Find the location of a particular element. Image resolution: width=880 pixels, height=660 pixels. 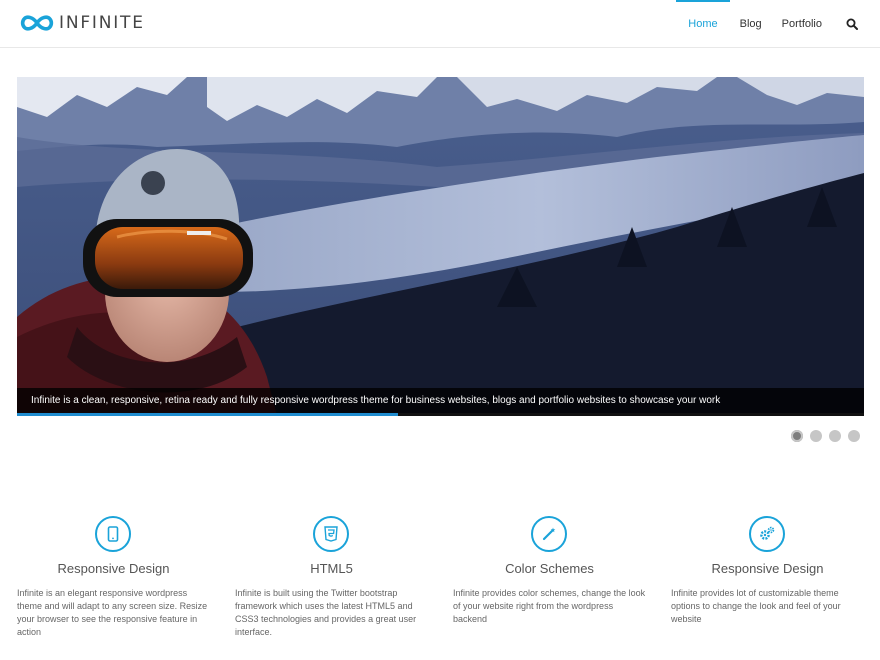

html5-icon is located at coordinates (331, 534).